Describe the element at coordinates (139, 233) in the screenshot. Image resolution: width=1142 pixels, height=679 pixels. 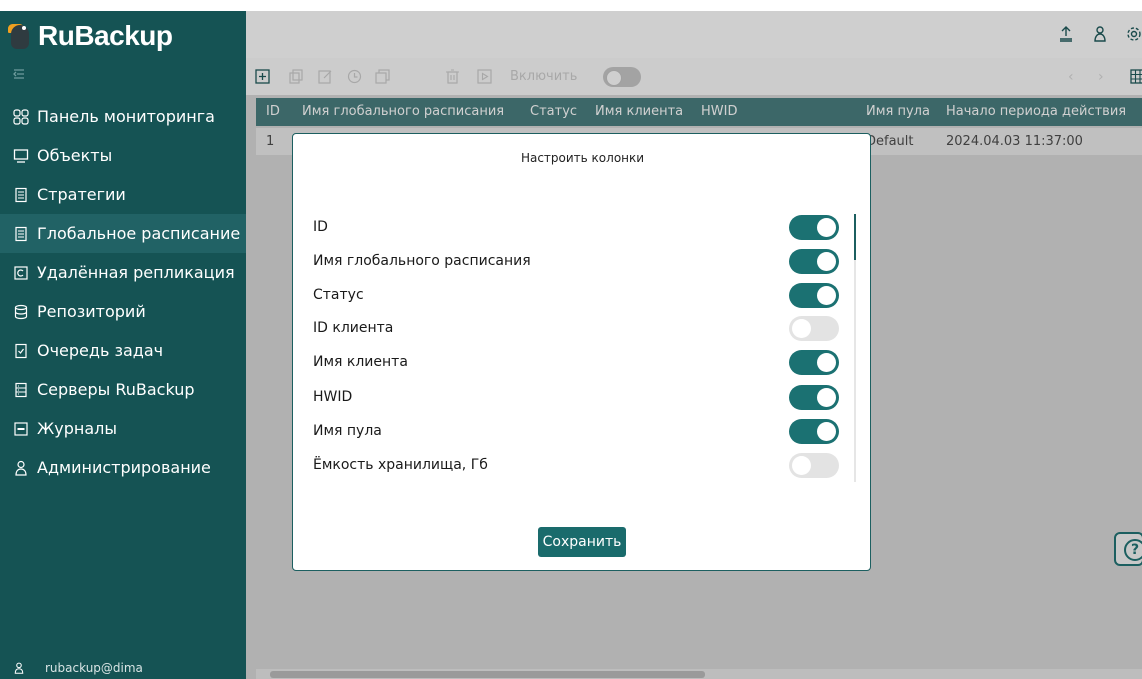
I see `sidebar-item-label: Глобальное расписание` at that location.